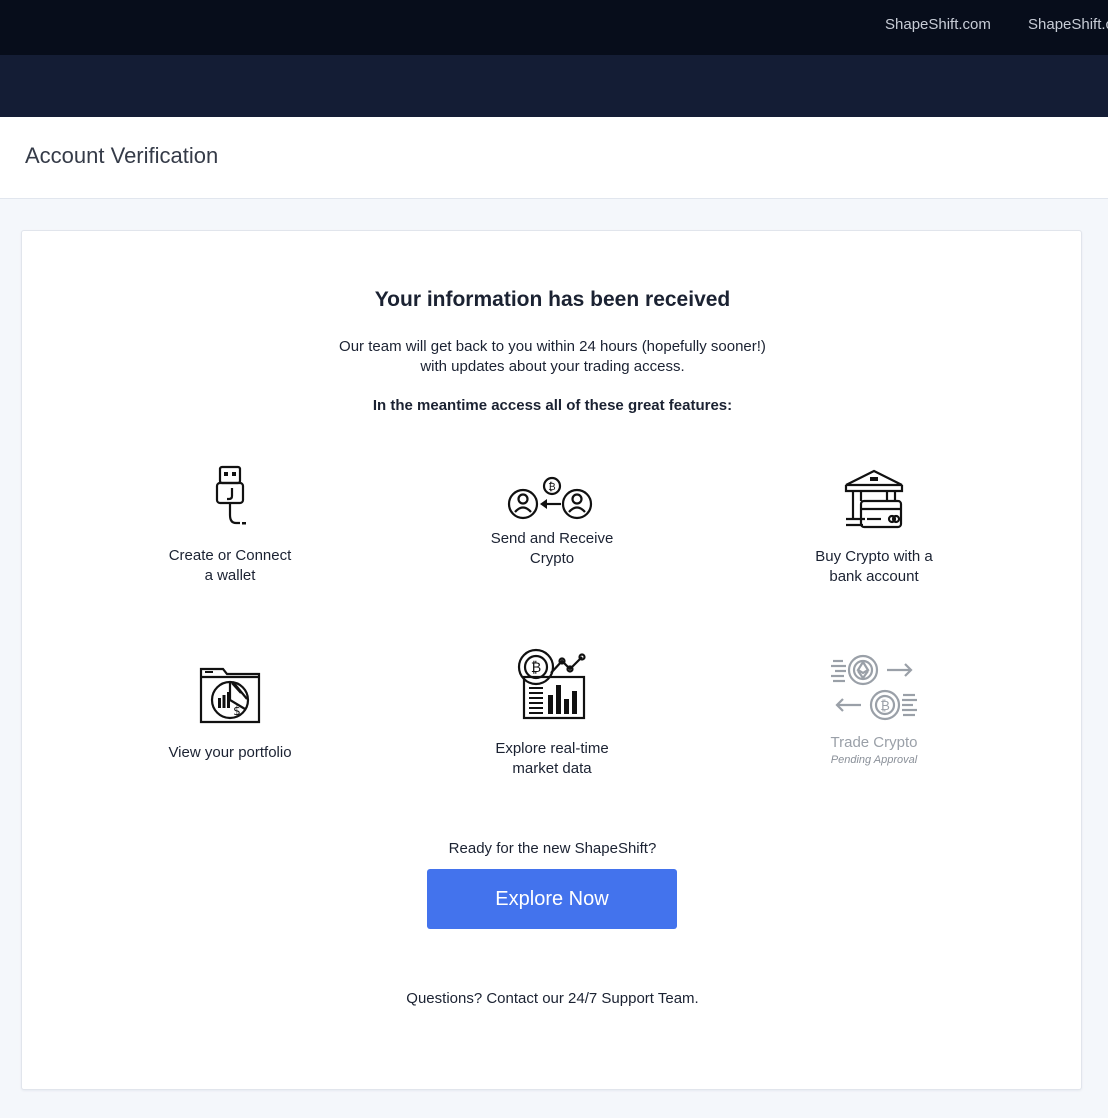 Image resolution: width=1108 pixels, height=1118 pixels. I want to click on portfolio-icon: $, so click(230, 695).